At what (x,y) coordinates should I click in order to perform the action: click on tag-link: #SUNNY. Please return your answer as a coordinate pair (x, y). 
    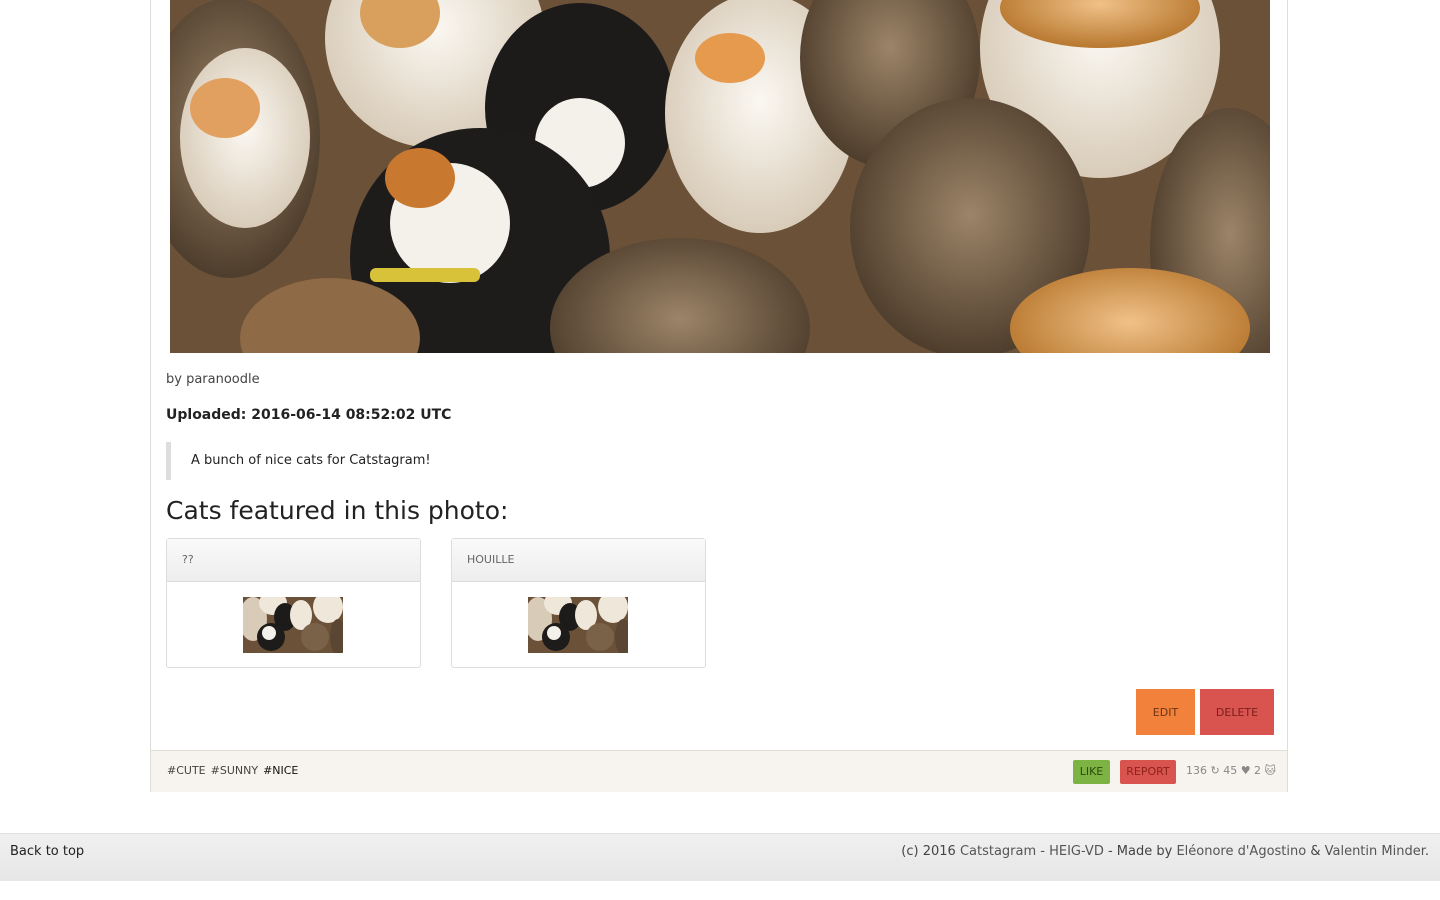
    Looking at the image, I should click on (234, 770).